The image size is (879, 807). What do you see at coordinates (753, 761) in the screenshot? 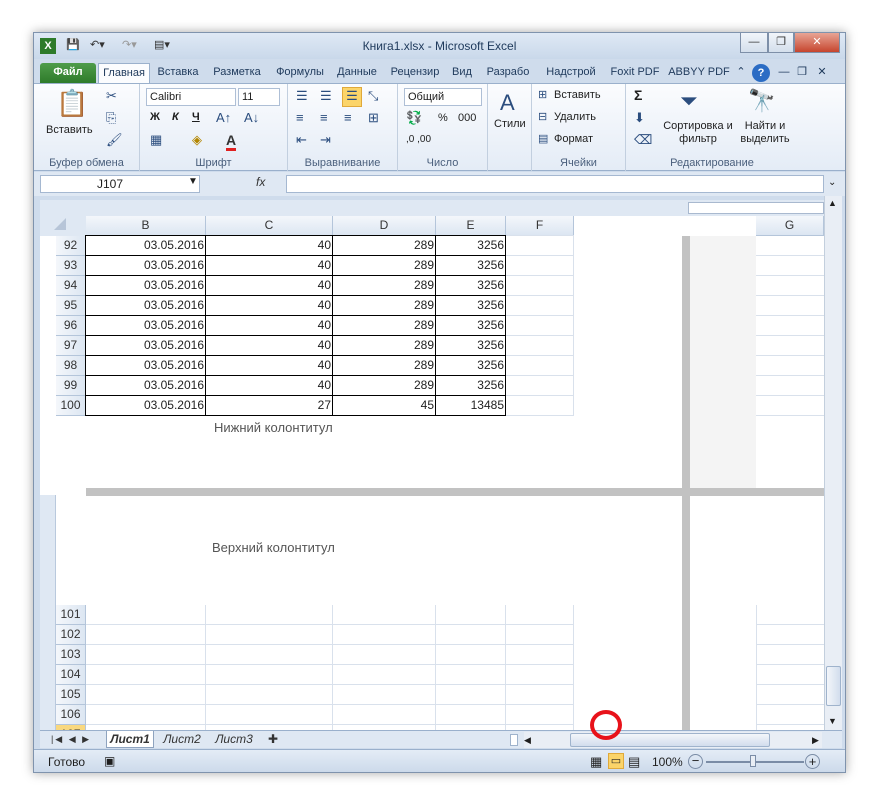
I see `zoom-slider-thumb` at bounding box center [753, 761].